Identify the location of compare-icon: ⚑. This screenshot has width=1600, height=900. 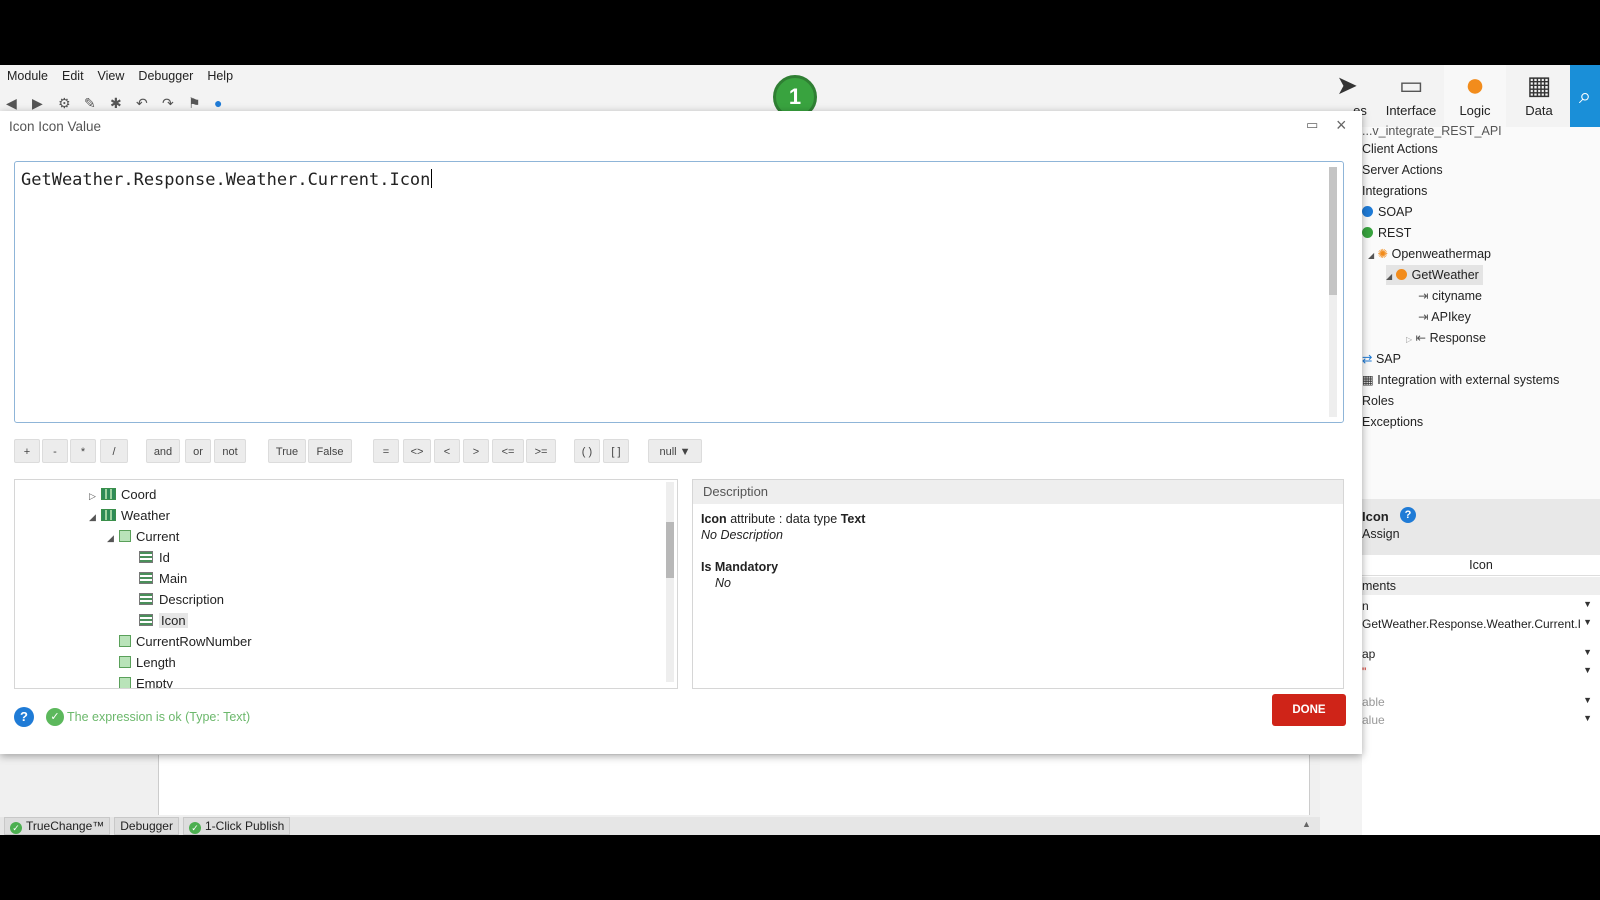
(201, 103).